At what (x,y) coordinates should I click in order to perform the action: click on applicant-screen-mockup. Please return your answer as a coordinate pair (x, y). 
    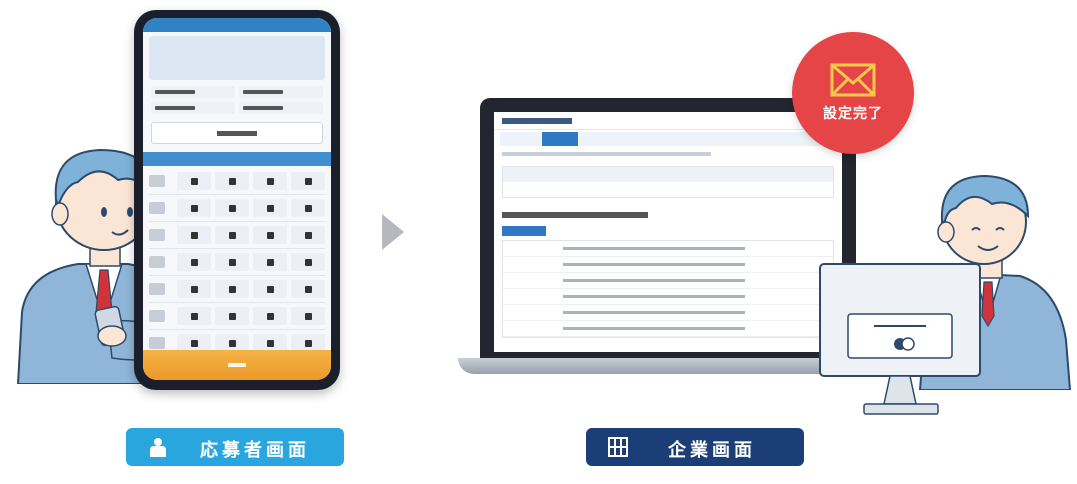
    Looking at the image, I should click on (237, 199).